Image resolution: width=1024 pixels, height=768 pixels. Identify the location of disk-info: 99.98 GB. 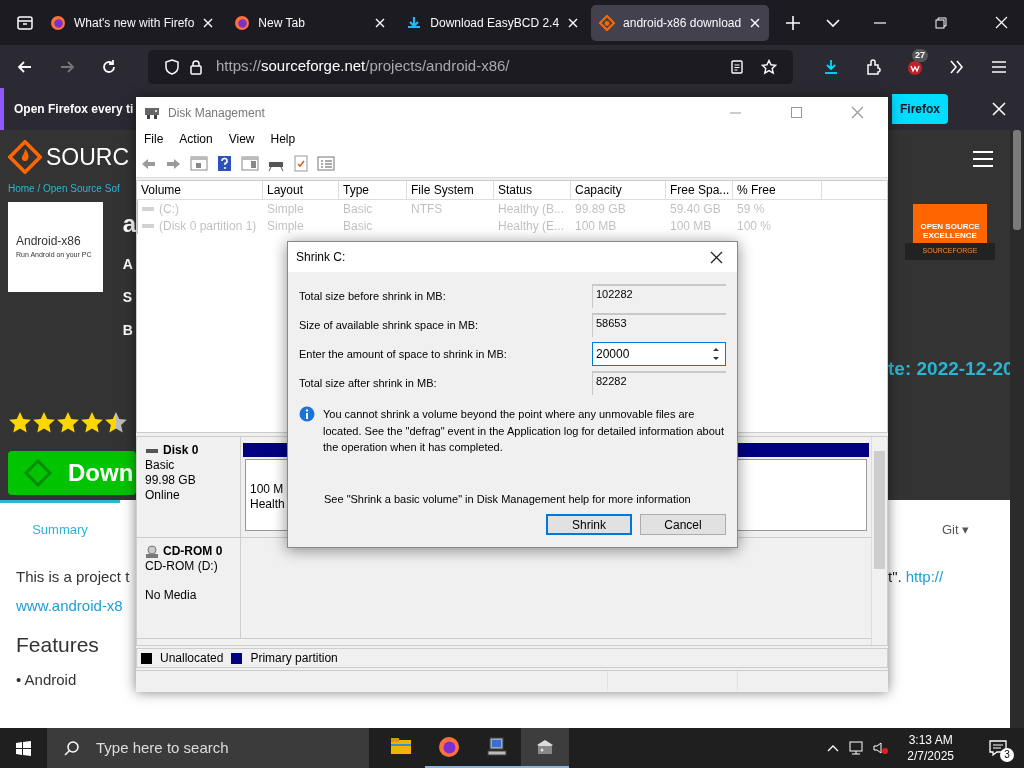
(171, 480).